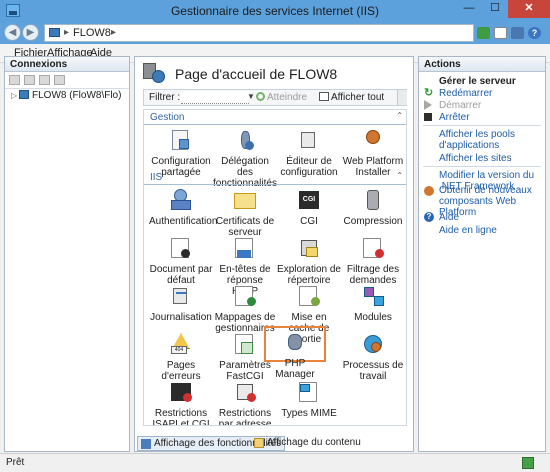  What do you see at coordinates (181, 261) in the screenshot?
I see `feature-default-document: Document par défaut` at bounding box center [181, 261].